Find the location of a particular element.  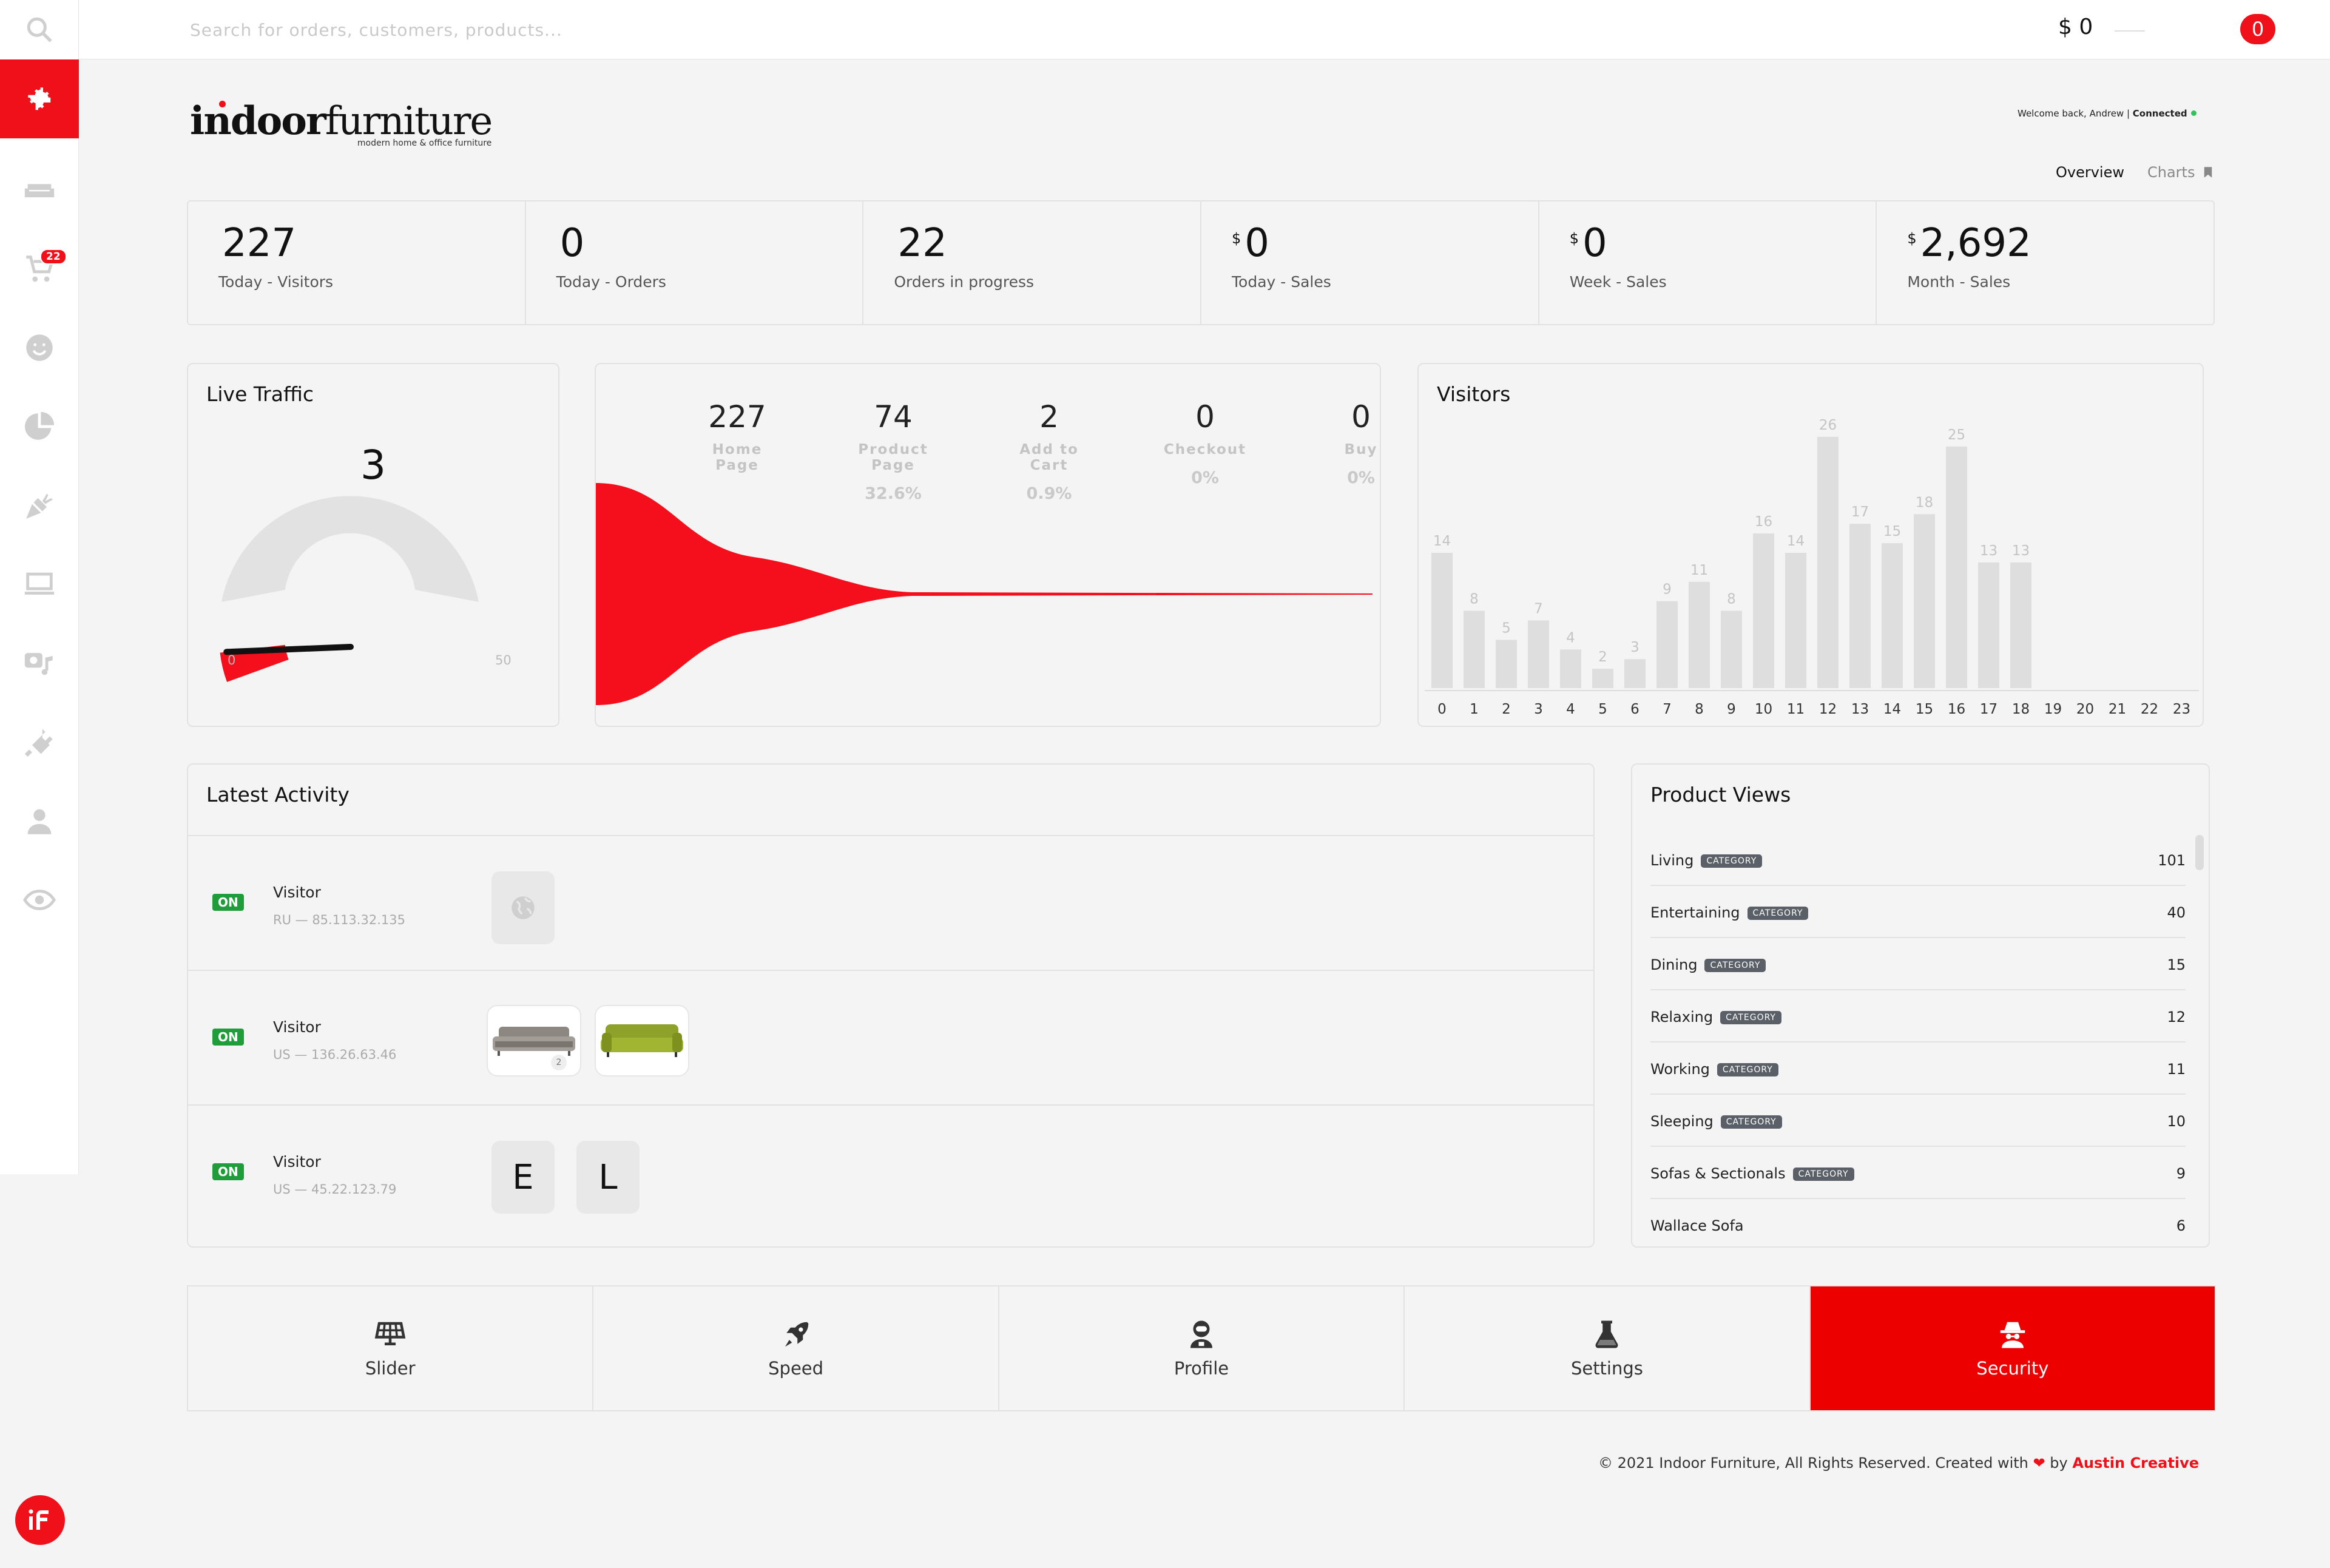

bar-value-label: 16 is located at coordinates (1764, 522).